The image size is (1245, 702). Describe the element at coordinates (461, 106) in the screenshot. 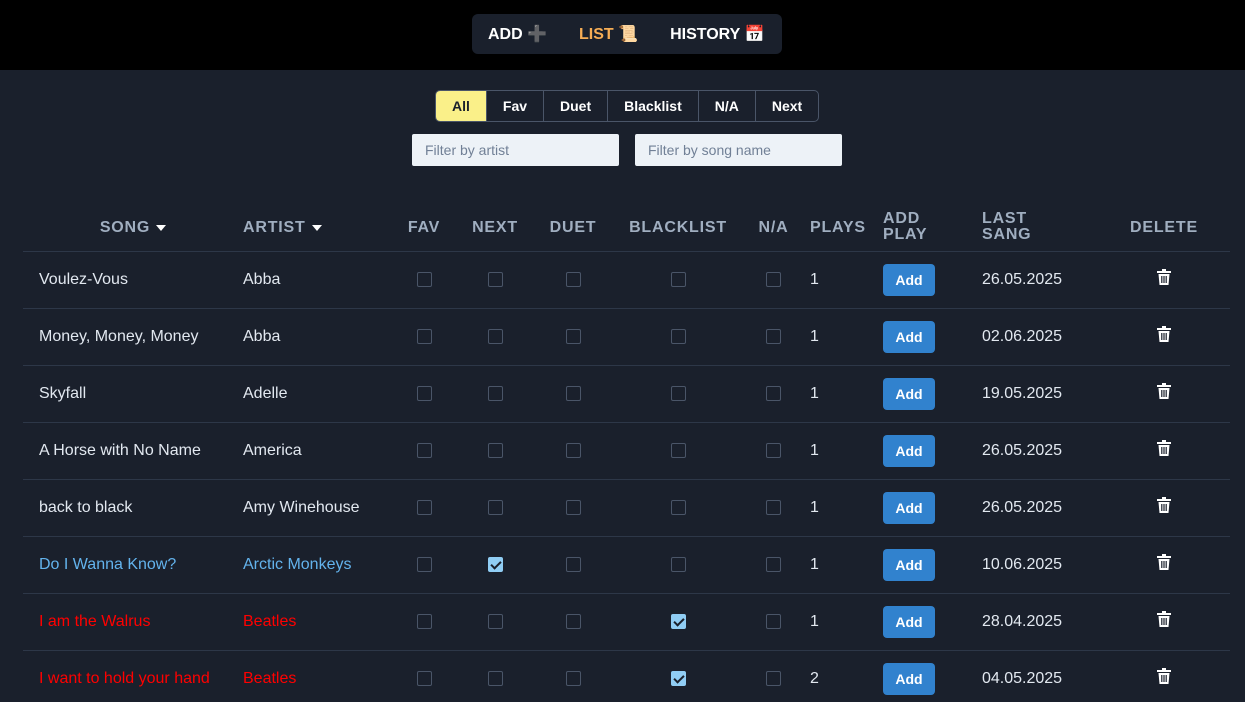

I see `filter-all-button: All` at that location.